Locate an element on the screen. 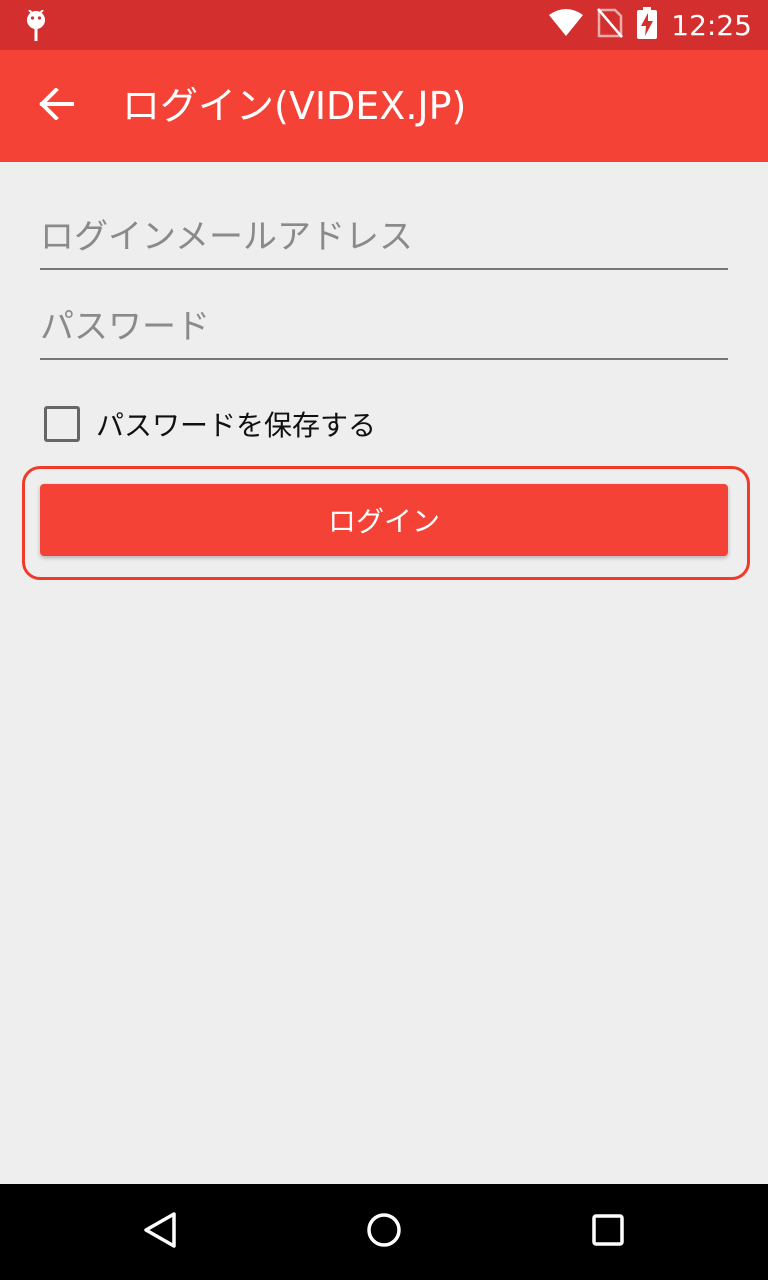  remember-password-checkbox is located at coordinates (62, 424).